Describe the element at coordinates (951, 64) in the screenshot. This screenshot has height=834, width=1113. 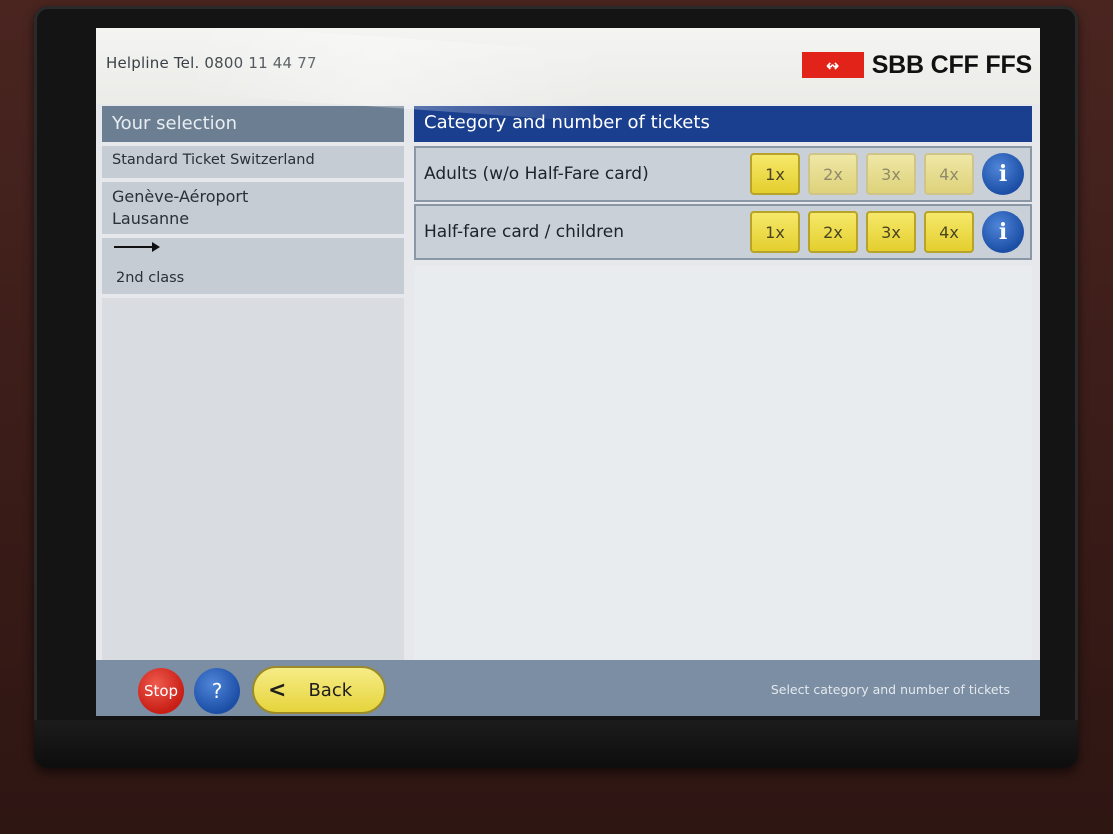
I see `sbb-logo-text: SBB CFF FFS` at that location.